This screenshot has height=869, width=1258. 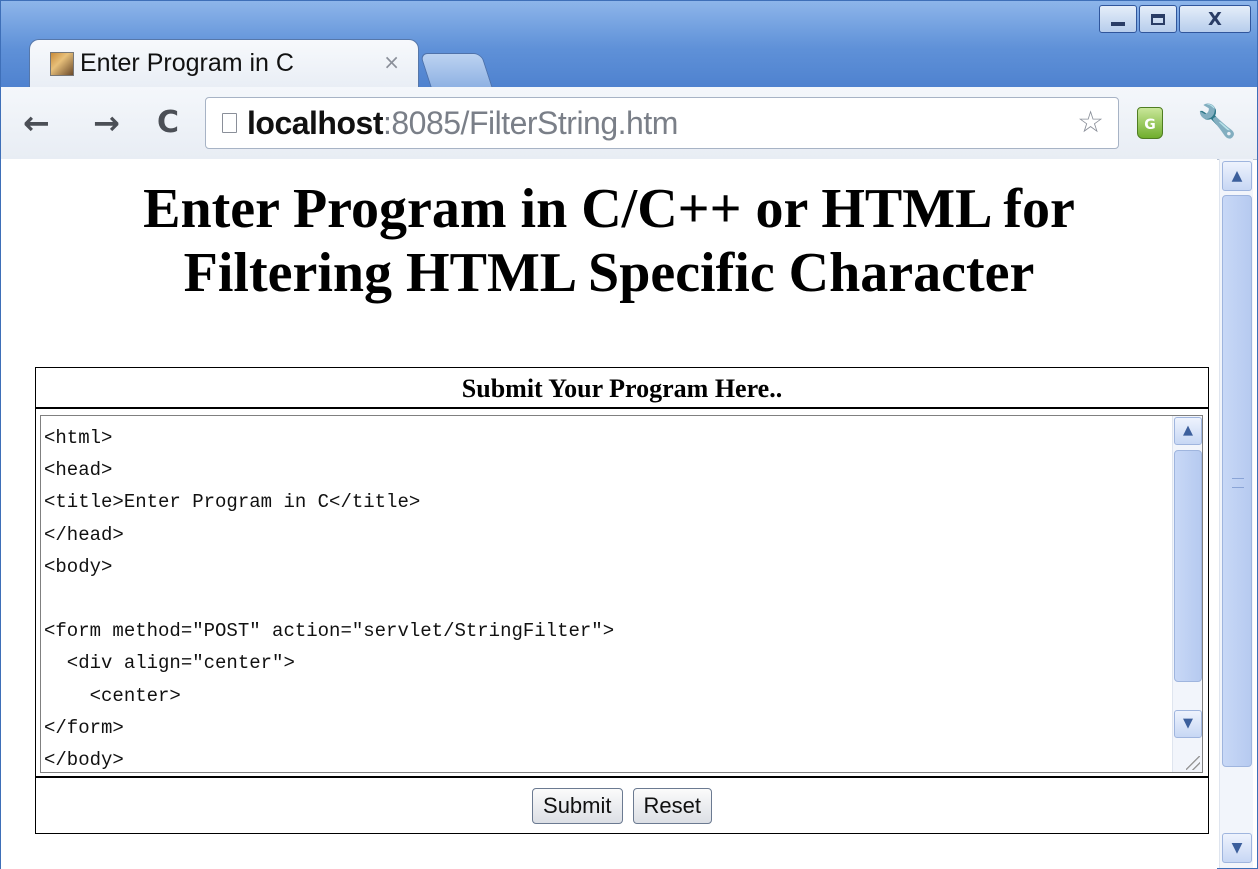 What do you see at coordinates (1090, 123) in the screenshot?
I see `bookmark-star-icon: ☆` at bounding box center [1090, 123].